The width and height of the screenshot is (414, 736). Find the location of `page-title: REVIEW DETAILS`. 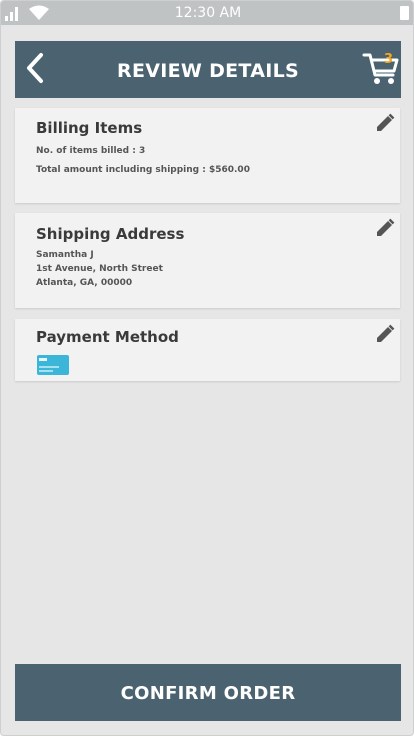

page-title: REVIEW DETAILS is located at coordinates (208, 71).